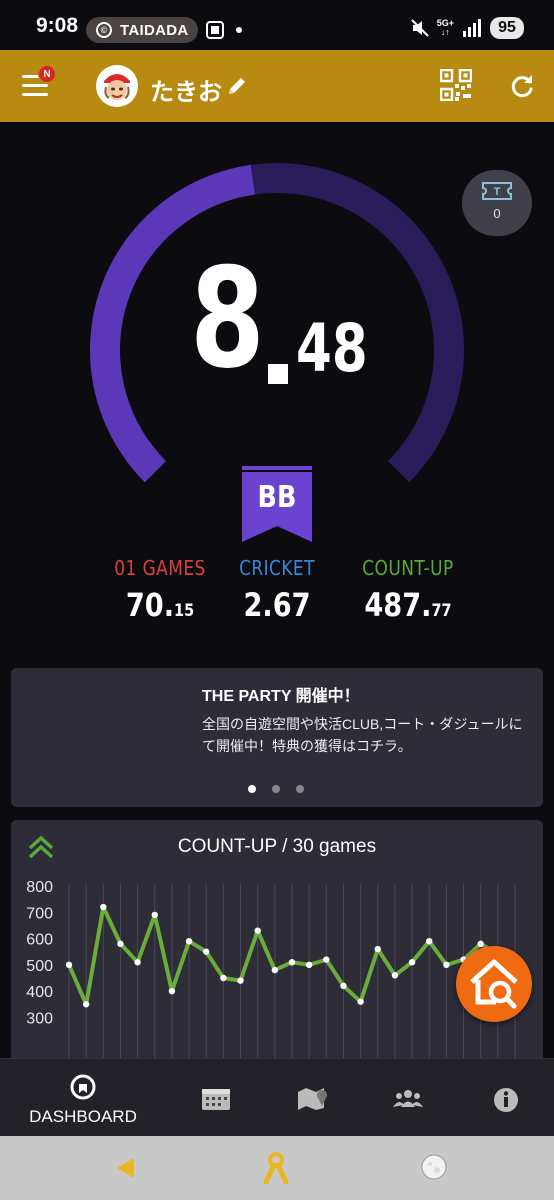  Describe the element at coordinates (39, 1018) in the screenshot. I see `y-tick-label: 300` at that location.